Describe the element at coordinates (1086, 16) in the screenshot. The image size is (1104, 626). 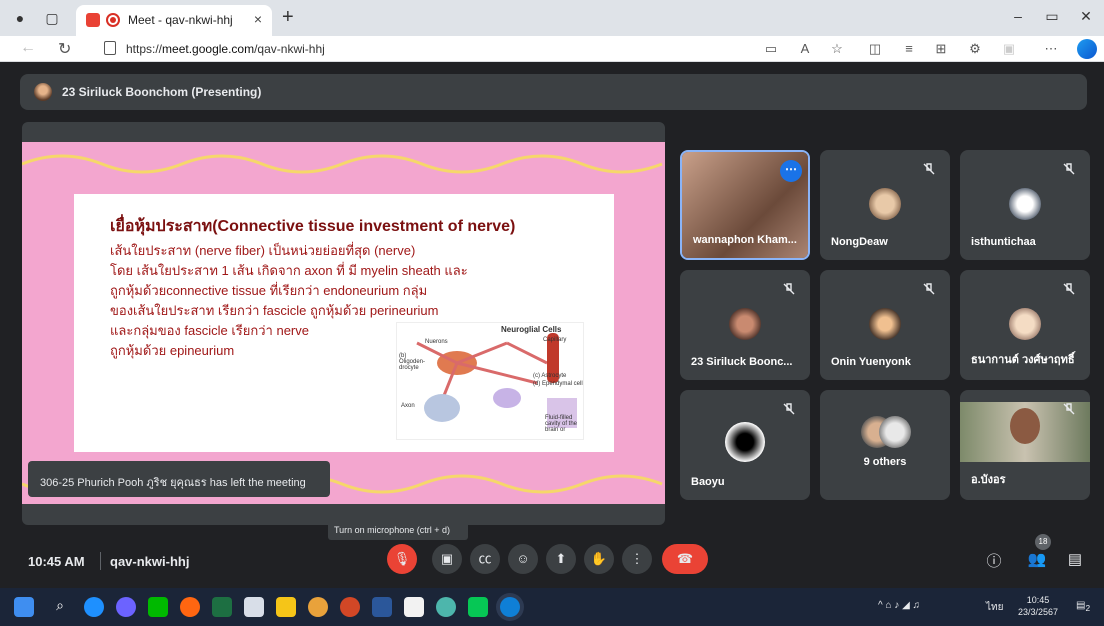
I see `window-close-icon: ✕` at that location.